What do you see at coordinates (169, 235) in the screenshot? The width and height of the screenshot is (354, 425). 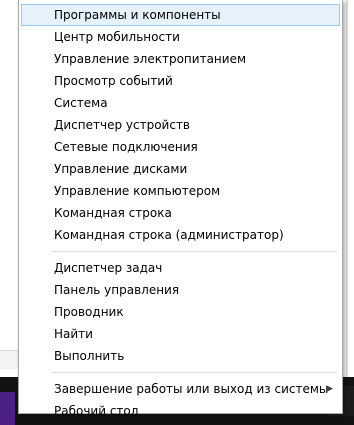 I see `menu-item-label: Командная строка (администратор)` at bounding box center [169, 235].